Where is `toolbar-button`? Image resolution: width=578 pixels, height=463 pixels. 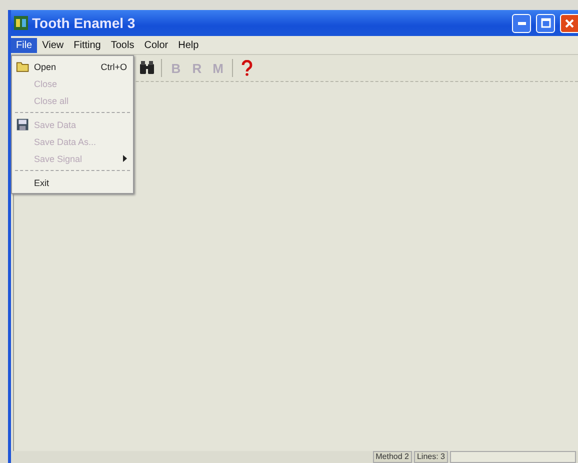
toolbar-button is located at coordinates (147, 68).